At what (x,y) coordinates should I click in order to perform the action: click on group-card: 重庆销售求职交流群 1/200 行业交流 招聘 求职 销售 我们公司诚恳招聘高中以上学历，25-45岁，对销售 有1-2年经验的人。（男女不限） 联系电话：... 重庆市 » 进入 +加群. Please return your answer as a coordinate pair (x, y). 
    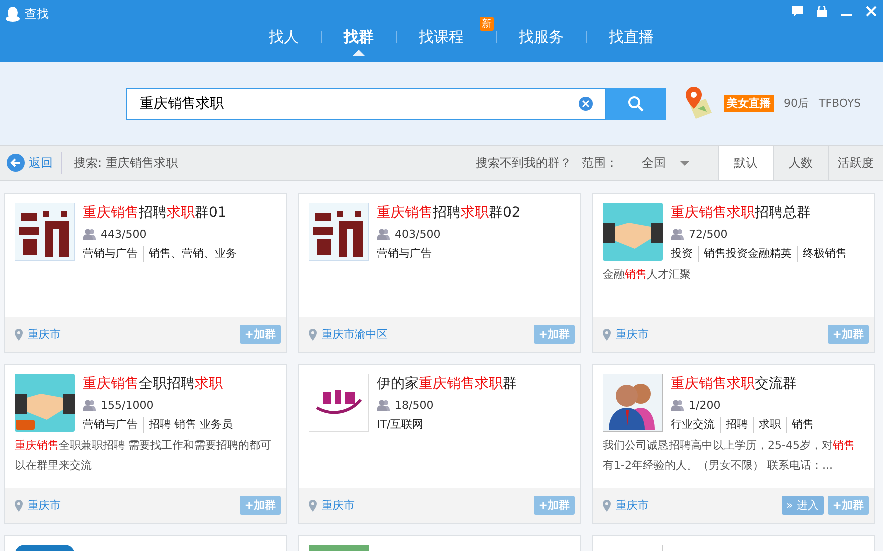
    Looking at the image, I should click on (733, 444).